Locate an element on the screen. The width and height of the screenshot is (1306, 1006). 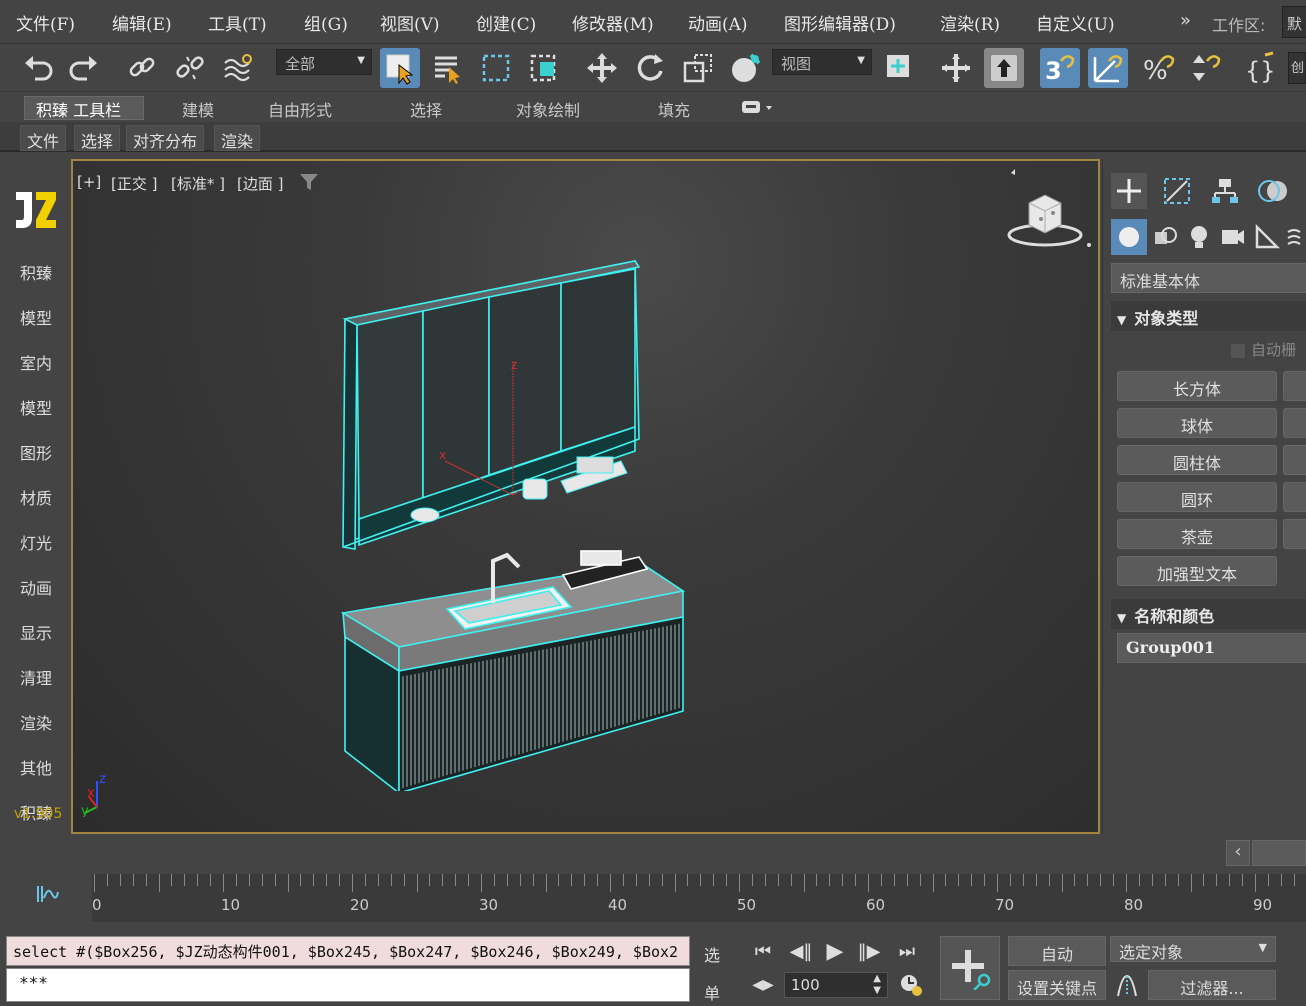
menu-create: 创建(C) is located at coordinates (506, 22).